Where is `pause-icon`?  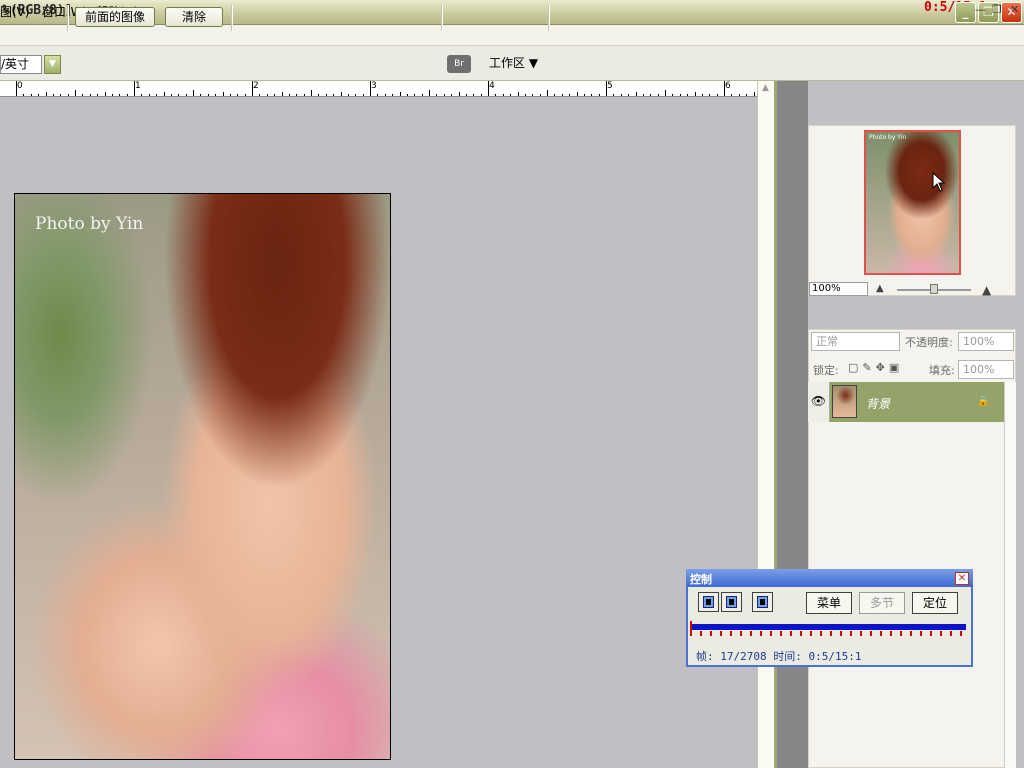
pause-icon is located at coordinates (708, 602).